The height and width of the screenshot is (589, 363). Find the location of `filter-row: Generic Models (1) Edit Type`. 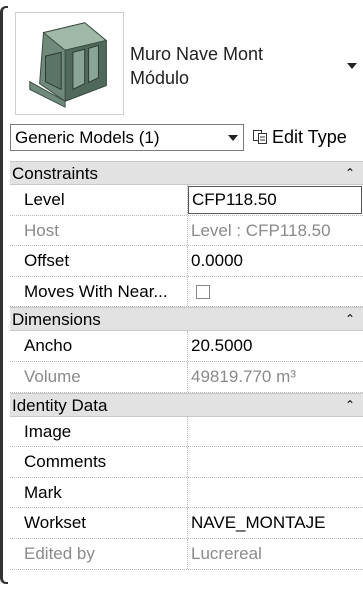

filter-row: Generic Models (1) Edit Type is located at coordinates (186, 138).